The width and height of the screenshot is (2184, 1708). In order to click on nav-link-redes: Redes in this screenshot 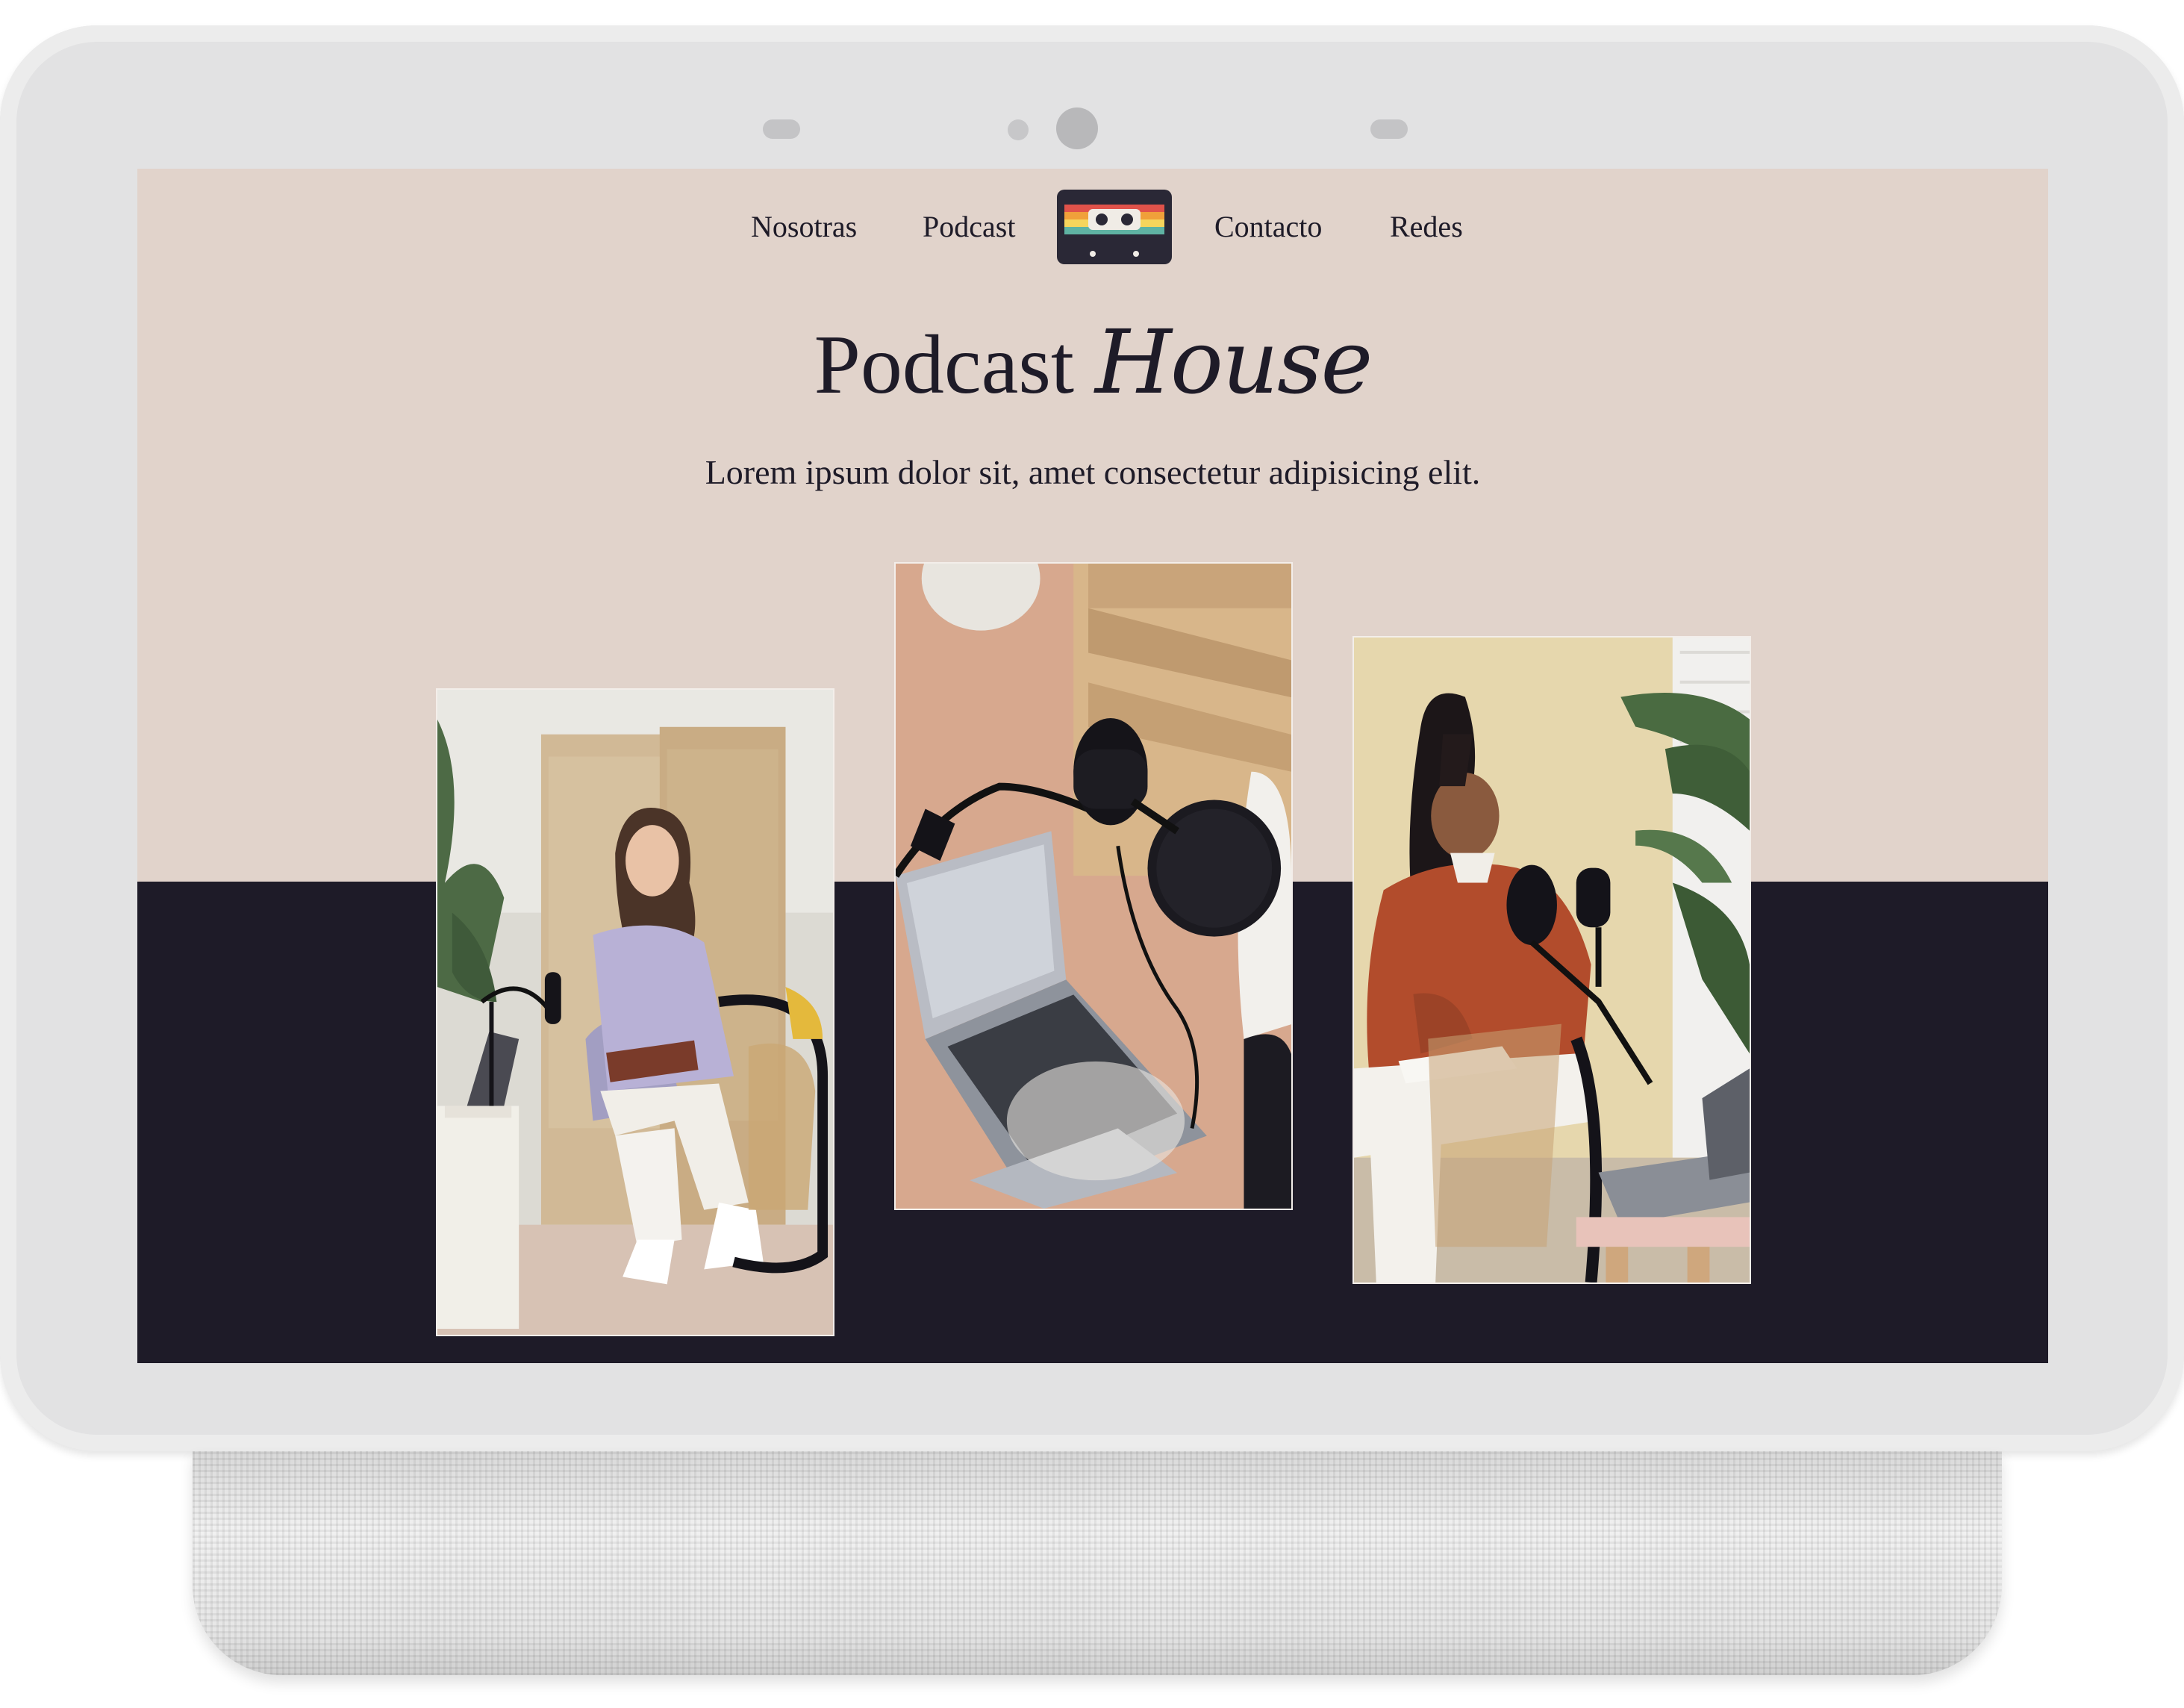, I will do `click(1426, 226)`.